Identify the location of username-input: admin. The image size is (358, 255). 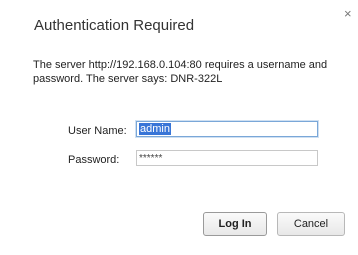
(227, 129).